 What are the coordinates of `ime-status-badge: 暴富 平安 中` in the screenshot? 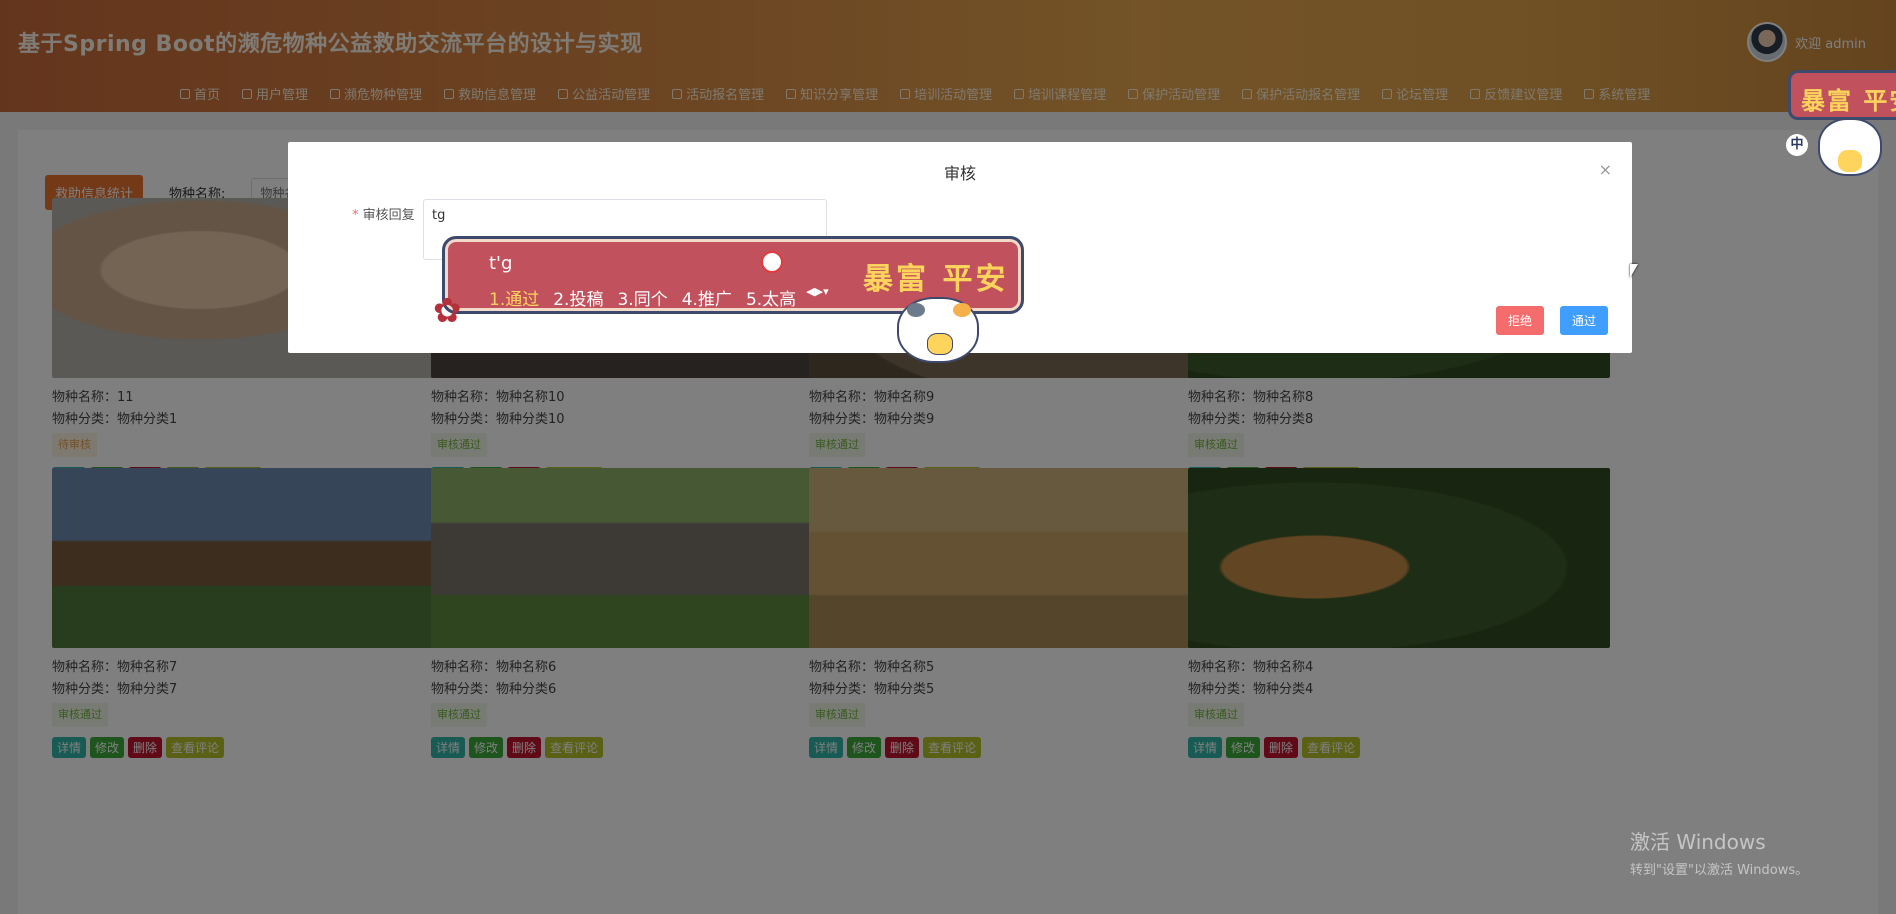 It's located at (1840, 126).